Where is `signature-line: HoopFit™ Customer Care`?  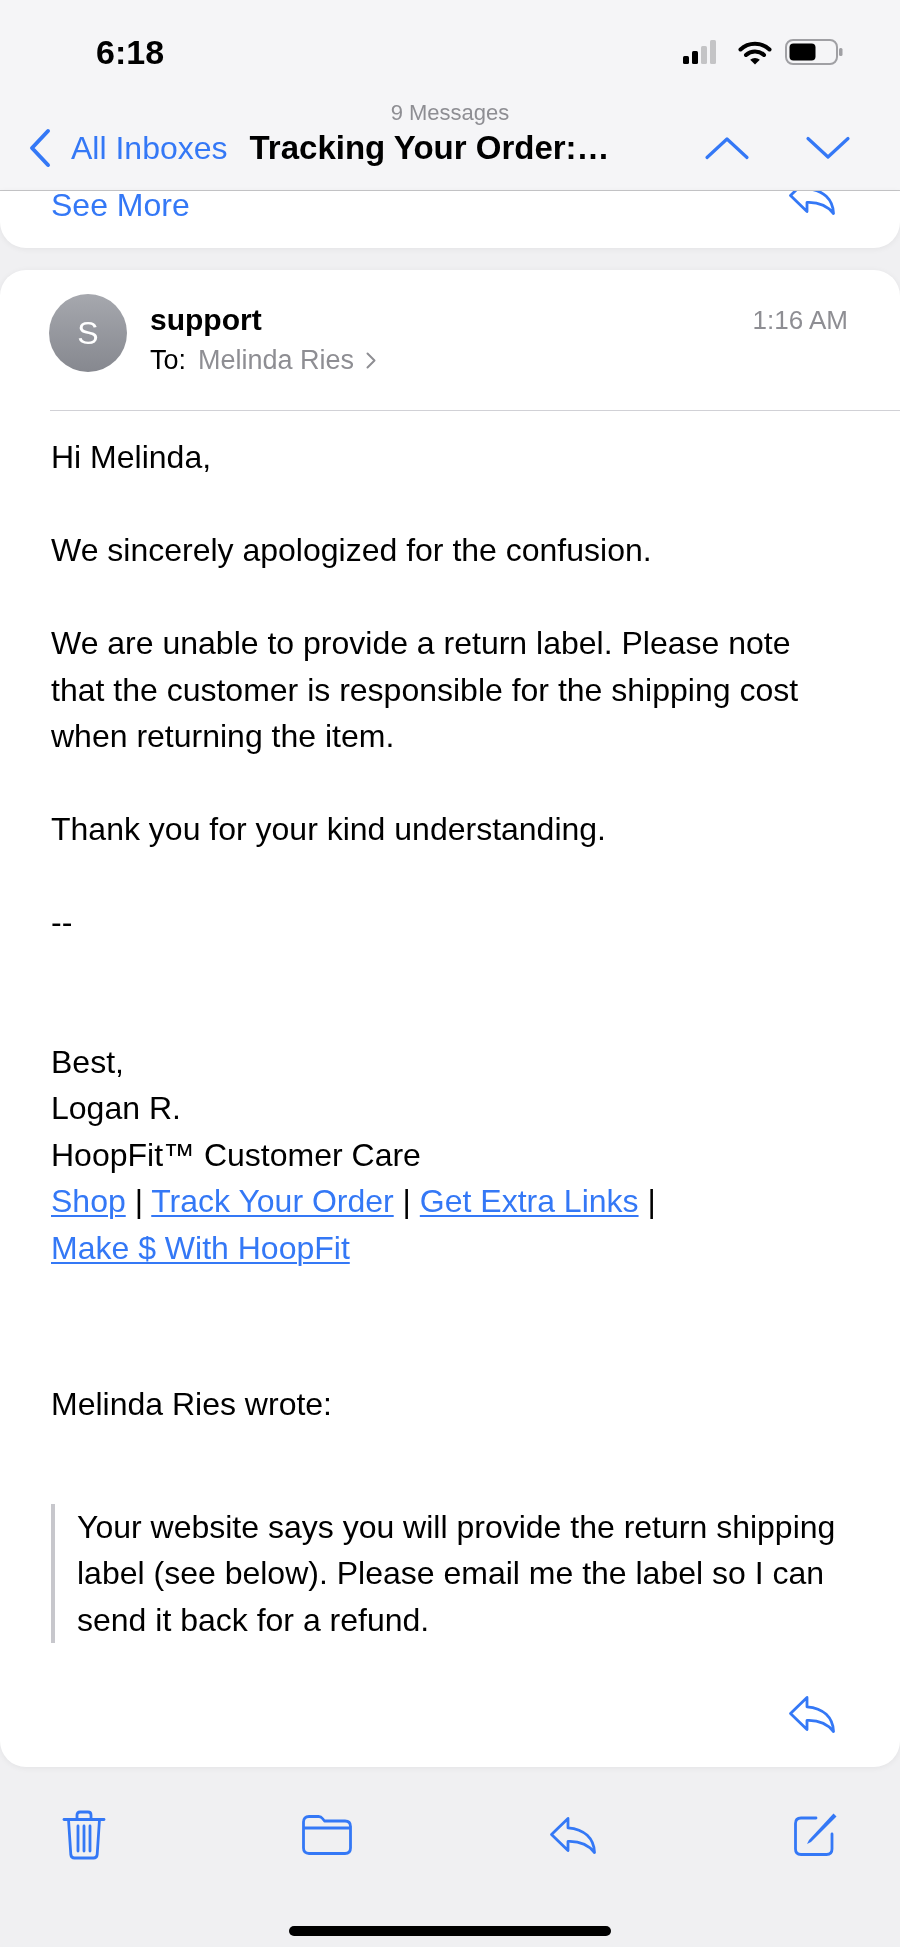 signature-line: HoopFit™ Customer Care is located at coordinates (236, 1155).